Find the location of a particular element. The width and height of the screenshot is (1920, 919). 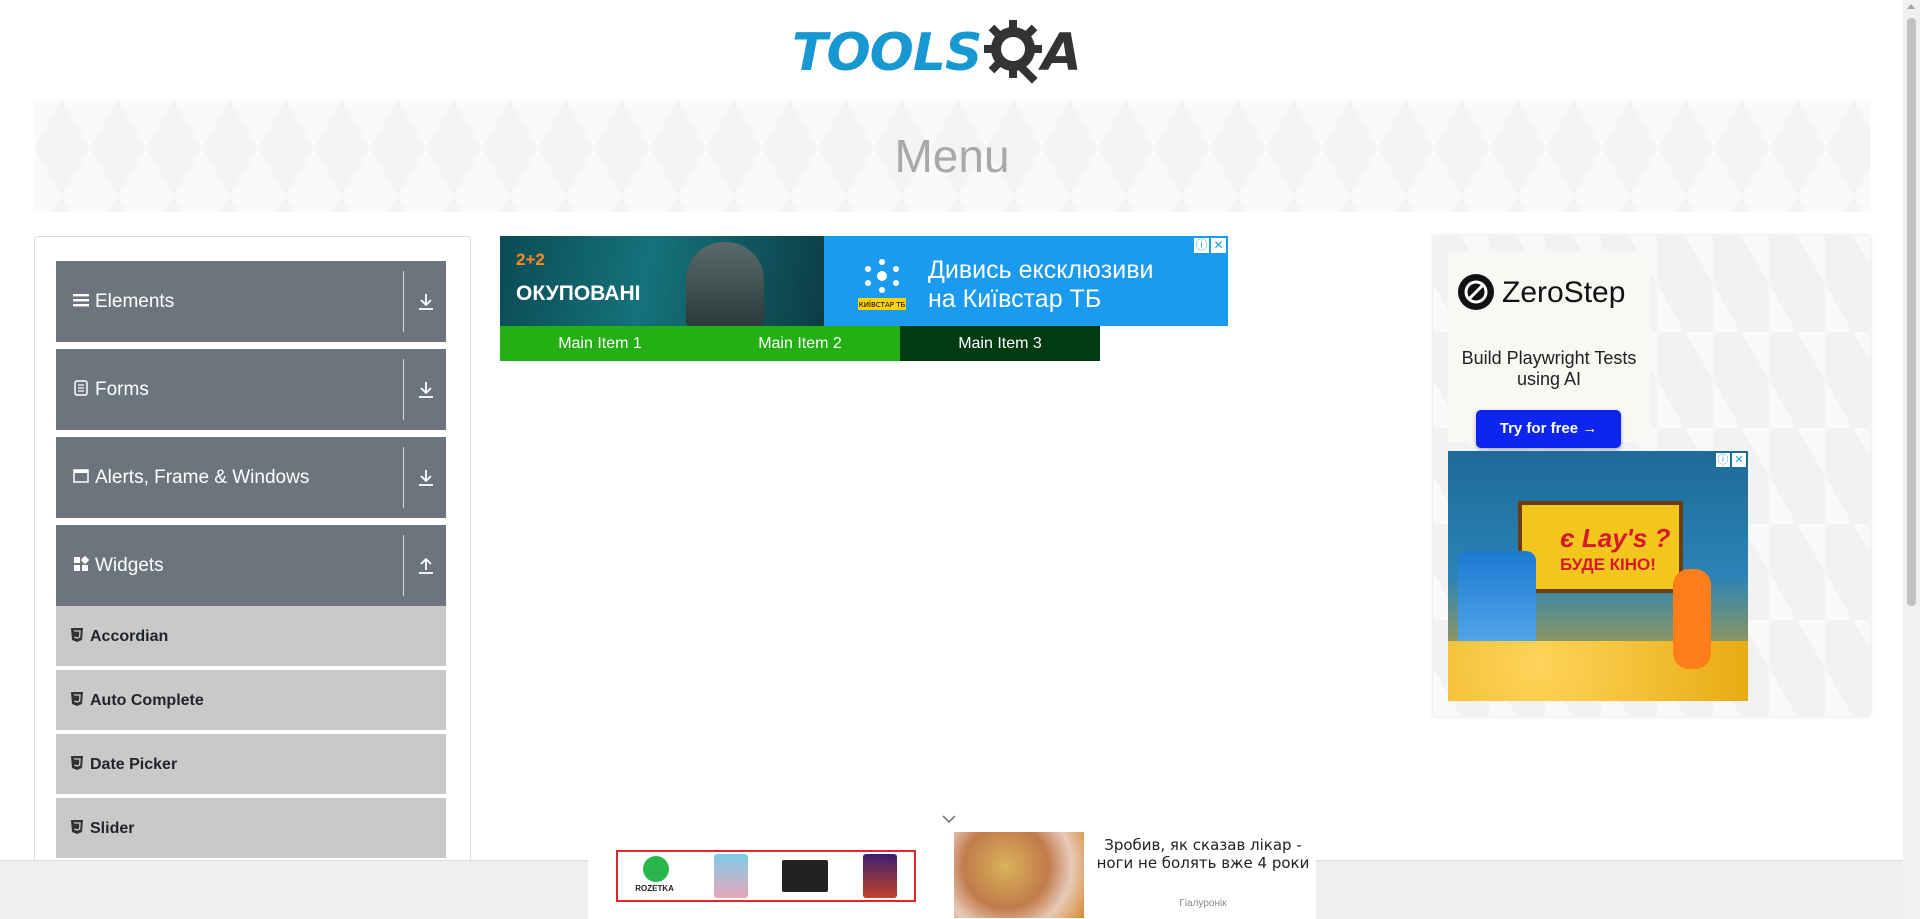

news-ad-source: Гіалуронік is located at coordinates (1203, 903).